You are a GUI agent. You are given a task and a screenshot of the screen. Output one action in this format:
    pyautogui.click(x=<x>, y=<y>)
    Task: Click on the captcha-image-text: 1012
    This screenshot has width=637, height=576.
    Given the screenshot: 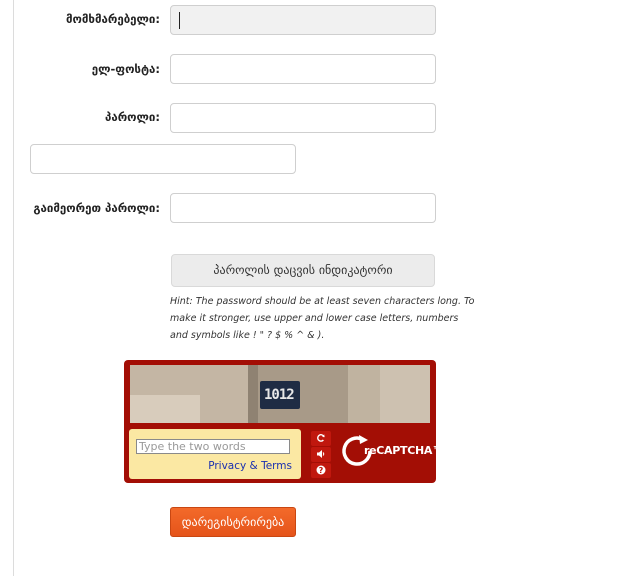 What is the action you would take?
    pyautogui.click(x=279, y=395)
    